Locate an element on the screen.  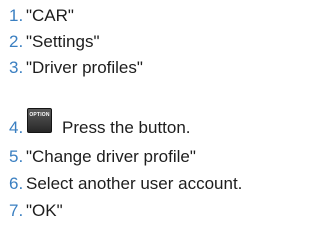
step-number: 1. is located at coordinates (16, 15).